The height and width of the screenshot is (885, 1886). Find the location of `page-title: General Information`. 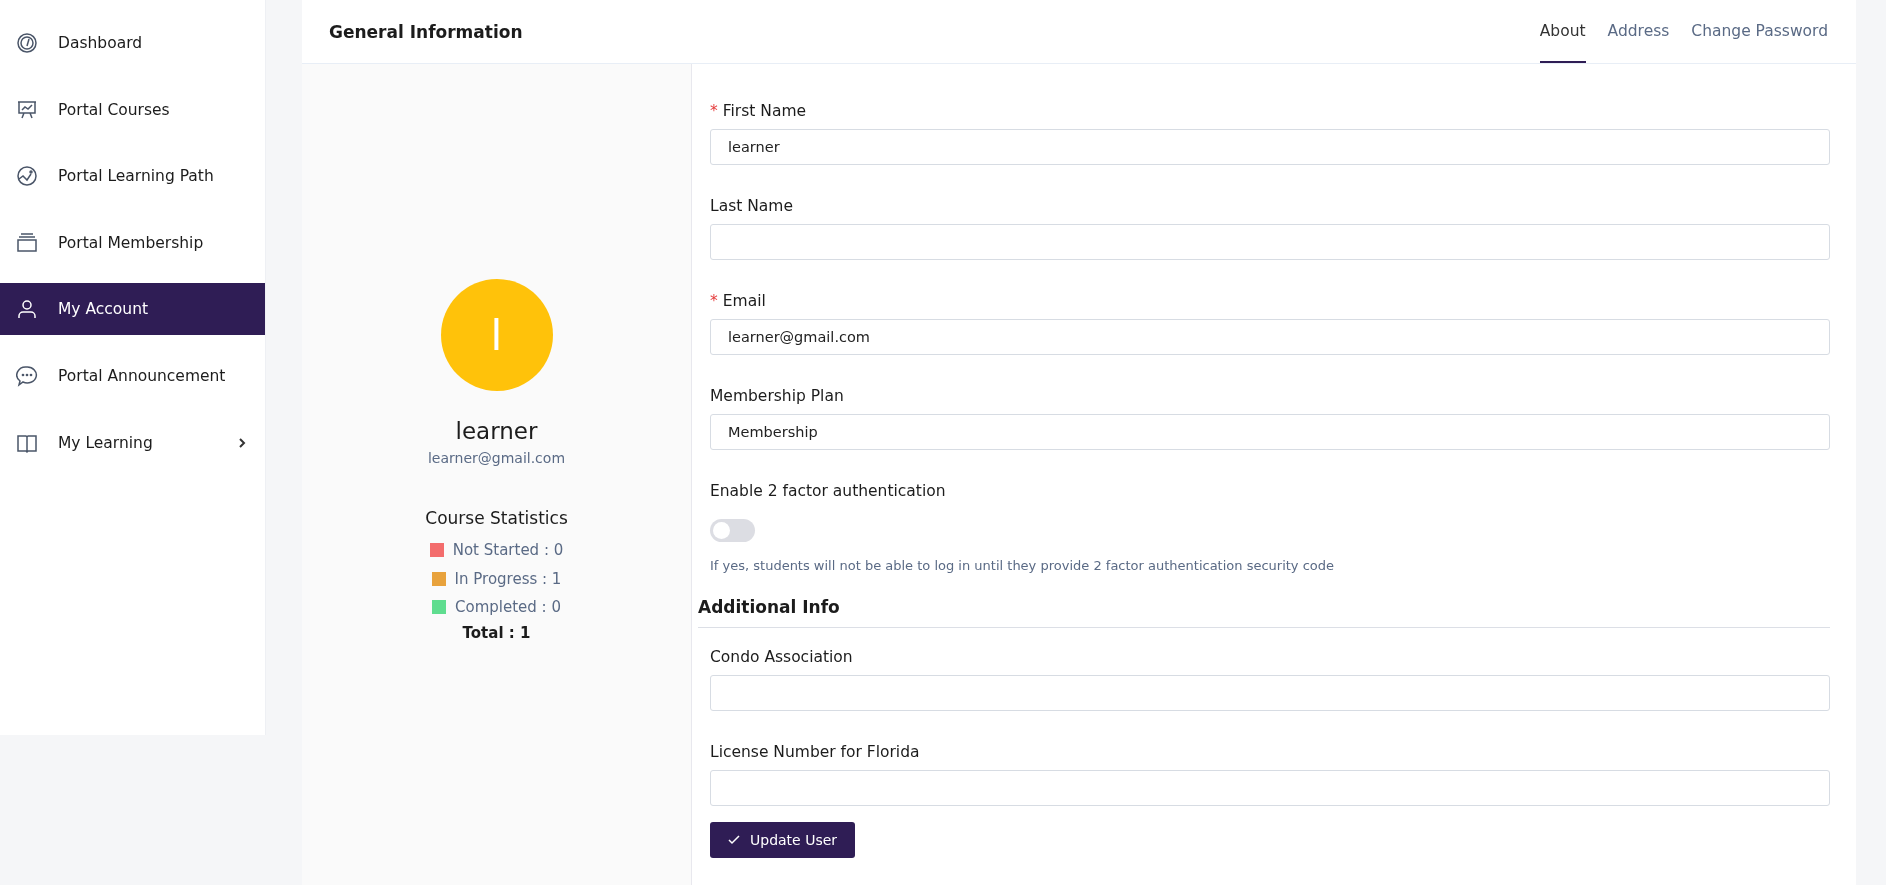

page-title: General Information is located at coordinates (426, 31).